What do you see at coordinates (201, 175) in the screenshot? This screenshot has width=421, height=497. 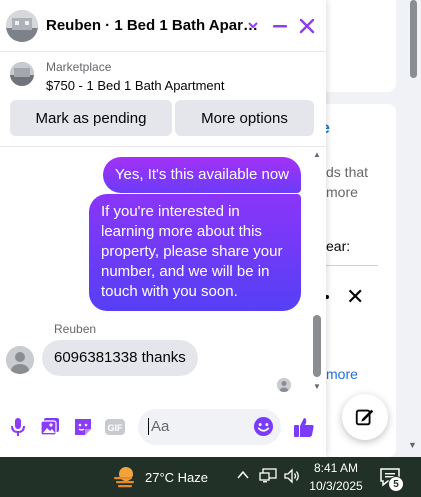 I see `outgoing-message: Yes, It's this available now` at bounding box center [201, 175].